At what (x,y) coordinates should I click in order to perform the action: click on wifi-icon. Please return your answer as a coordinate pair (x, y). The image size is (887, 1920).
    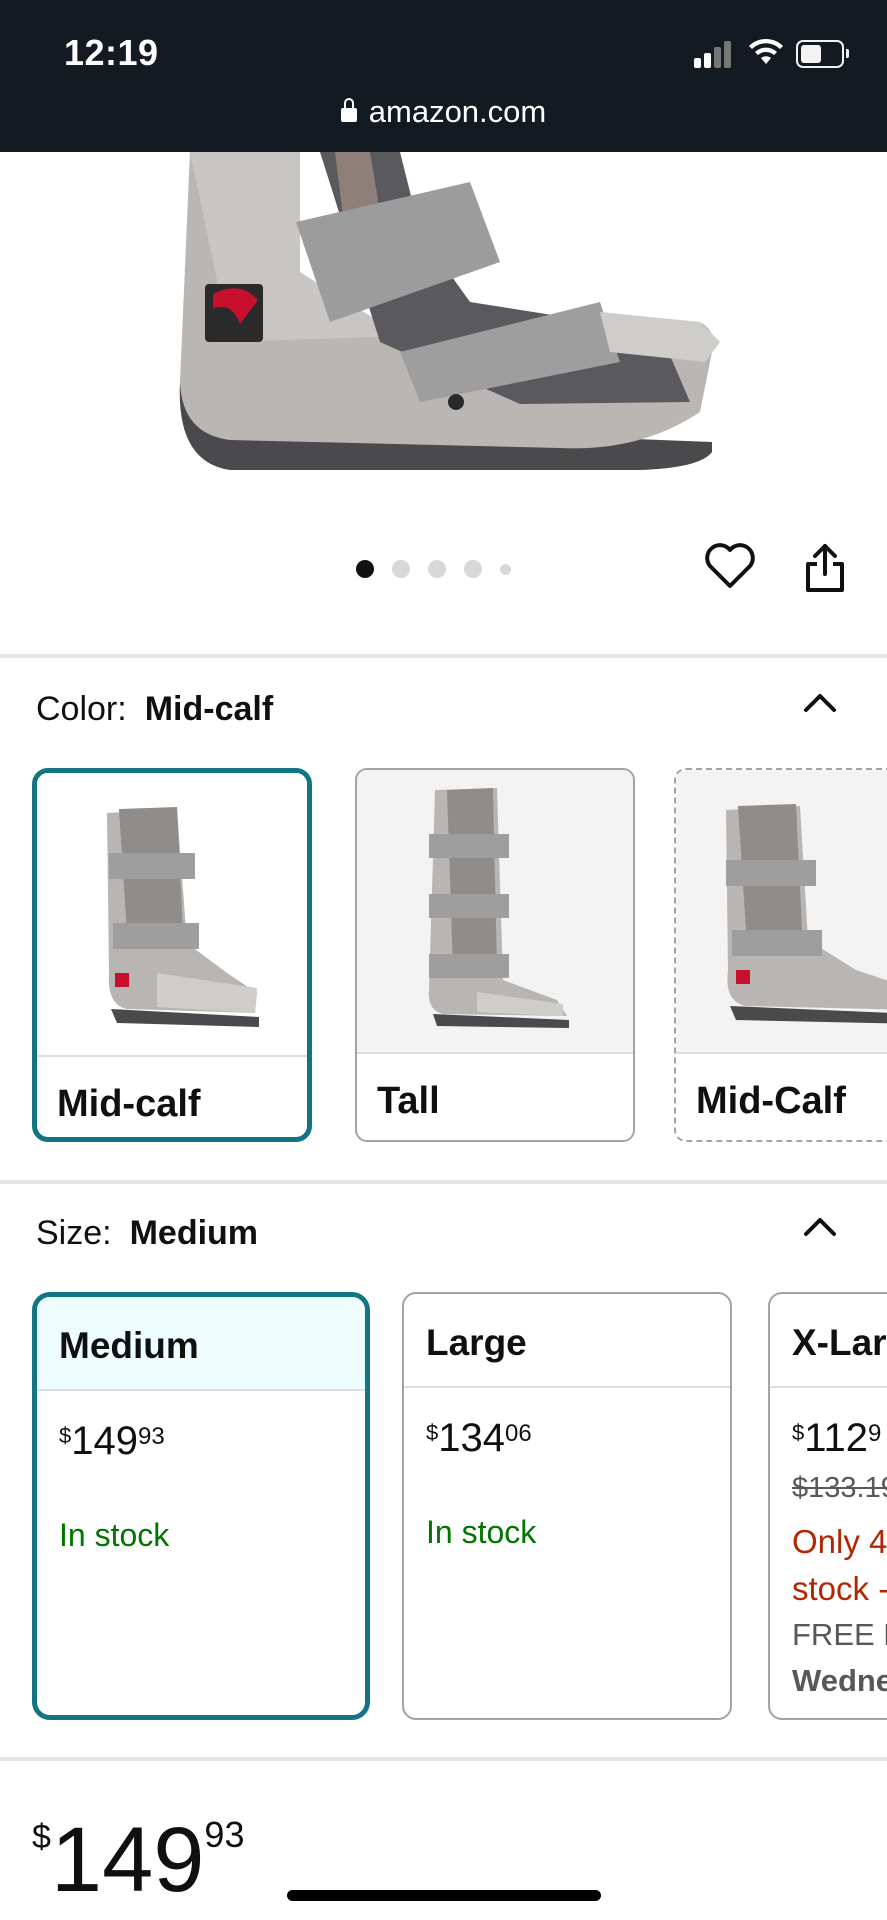
    Looking at the image, I should click on (766, 51).